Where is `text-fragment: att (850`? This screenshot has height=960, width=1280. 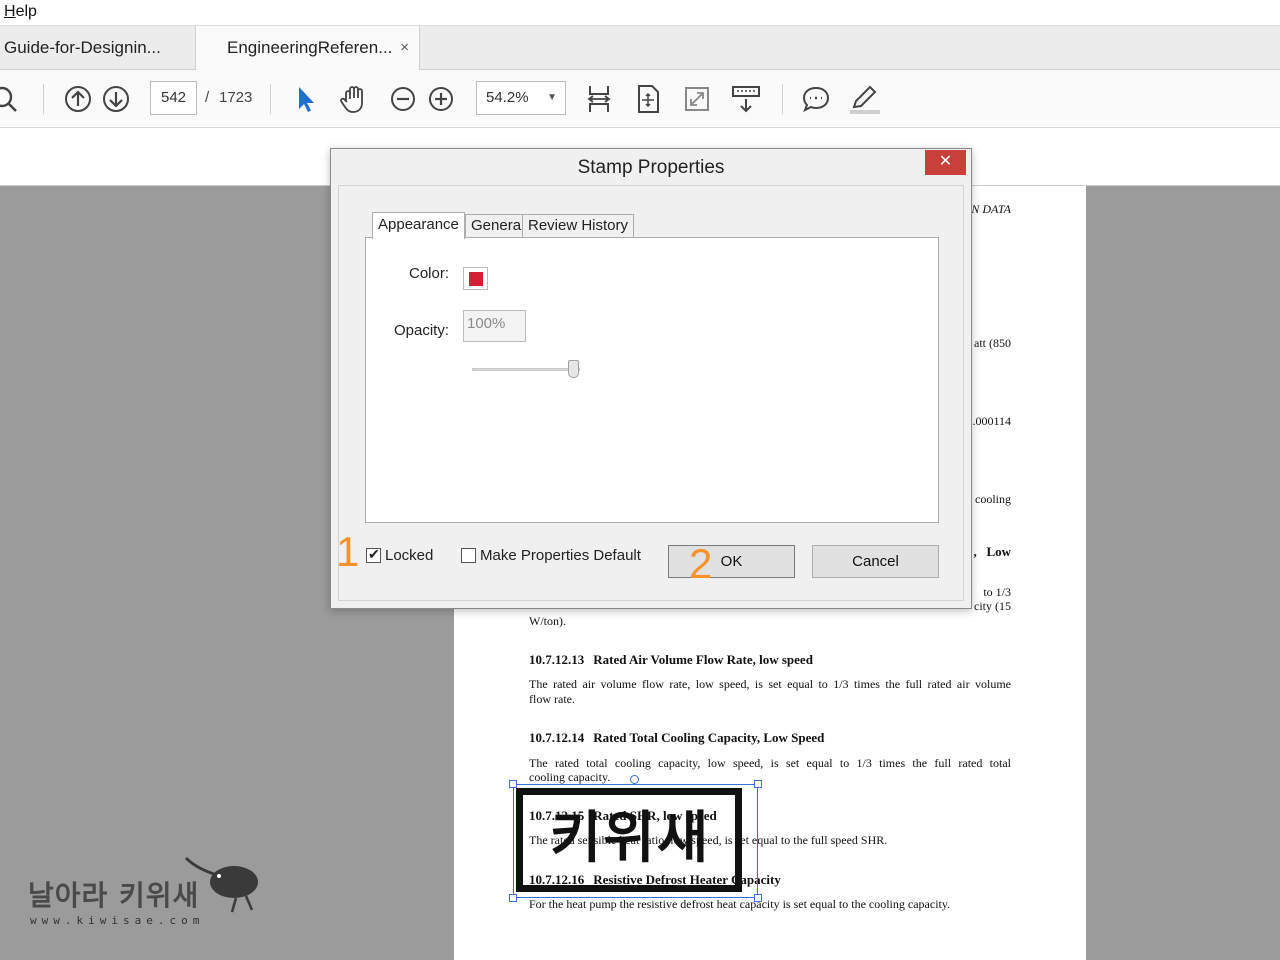
text-fragment: att (850 is located at coordinates (992, 343).